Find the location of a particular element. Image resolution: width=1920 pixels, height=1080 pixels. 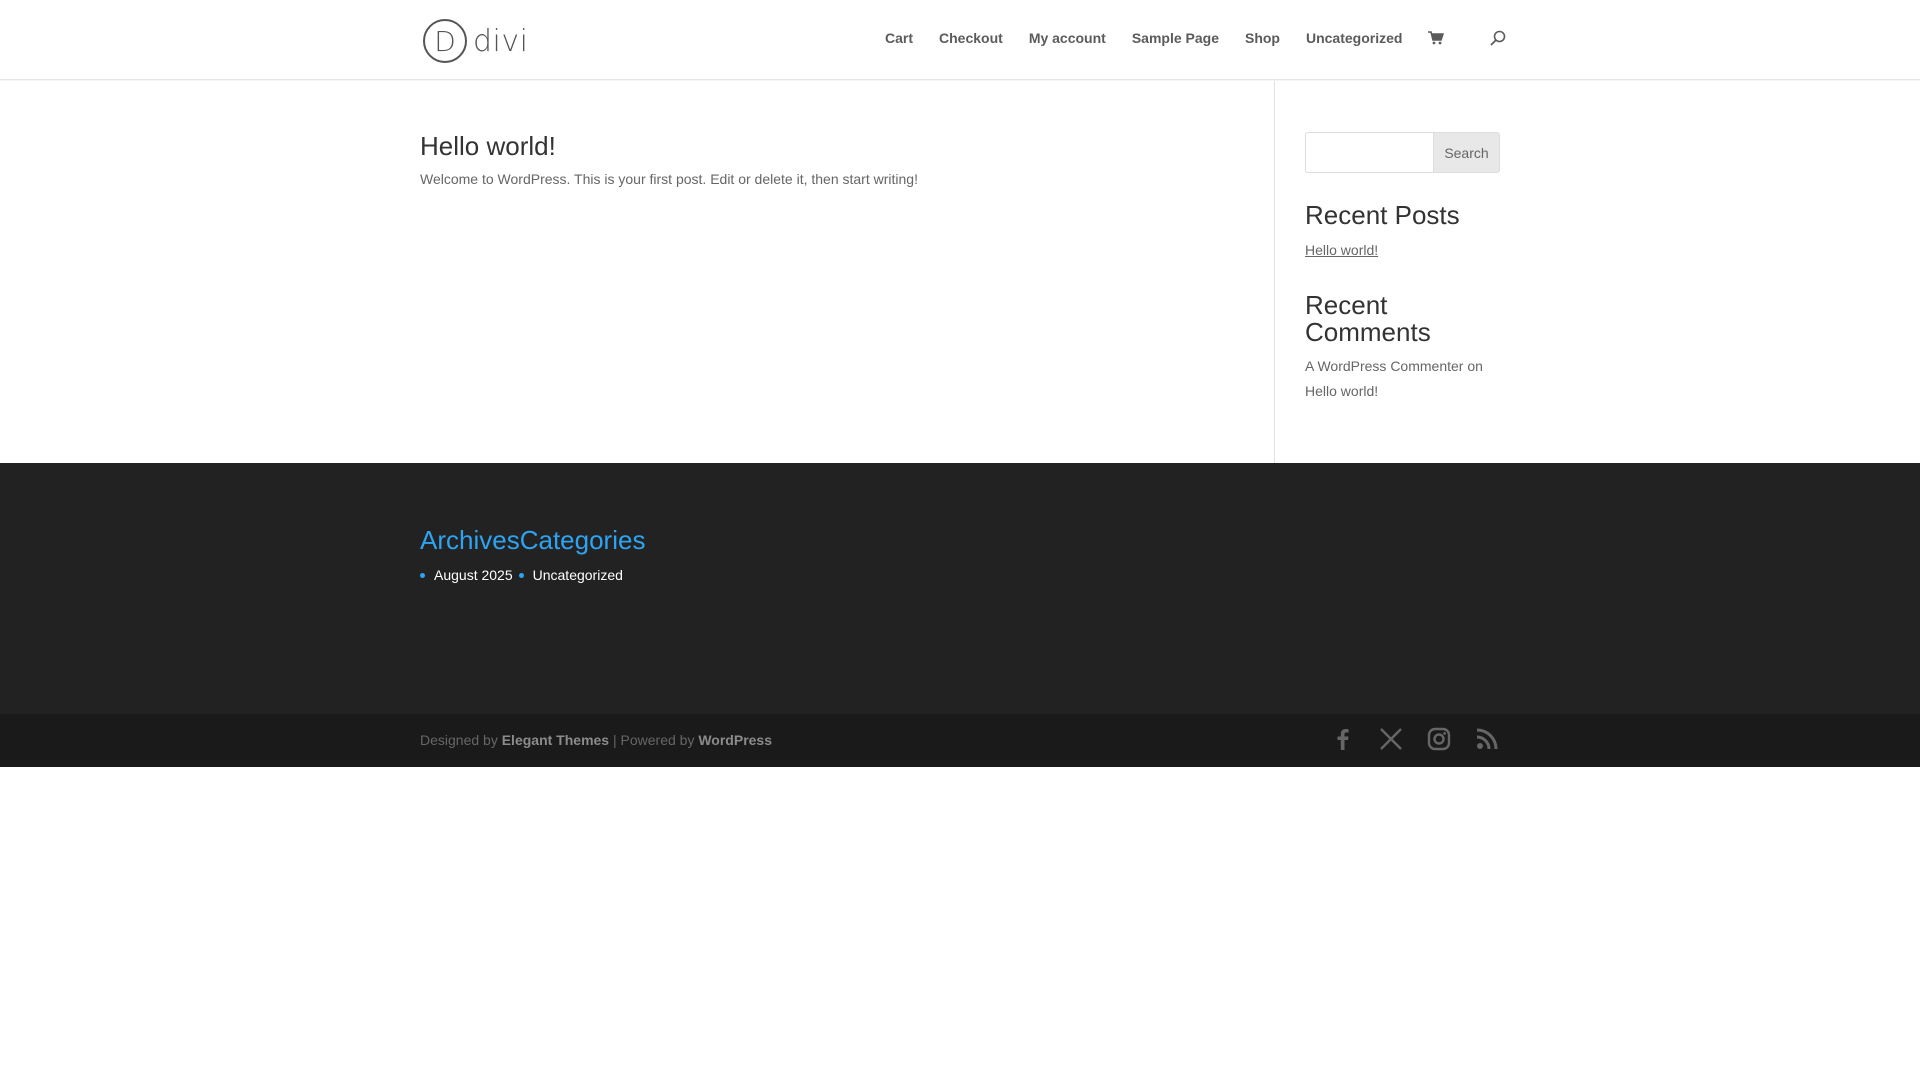

search-icon is located at coordinates (1498, 38).